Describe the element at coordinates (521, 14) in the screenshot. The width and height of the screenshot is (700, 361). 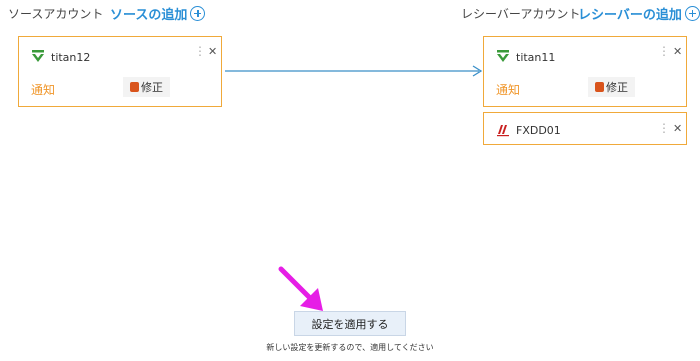
I see `receiver-accounts-heading: レシーバーアカウント` at that location.